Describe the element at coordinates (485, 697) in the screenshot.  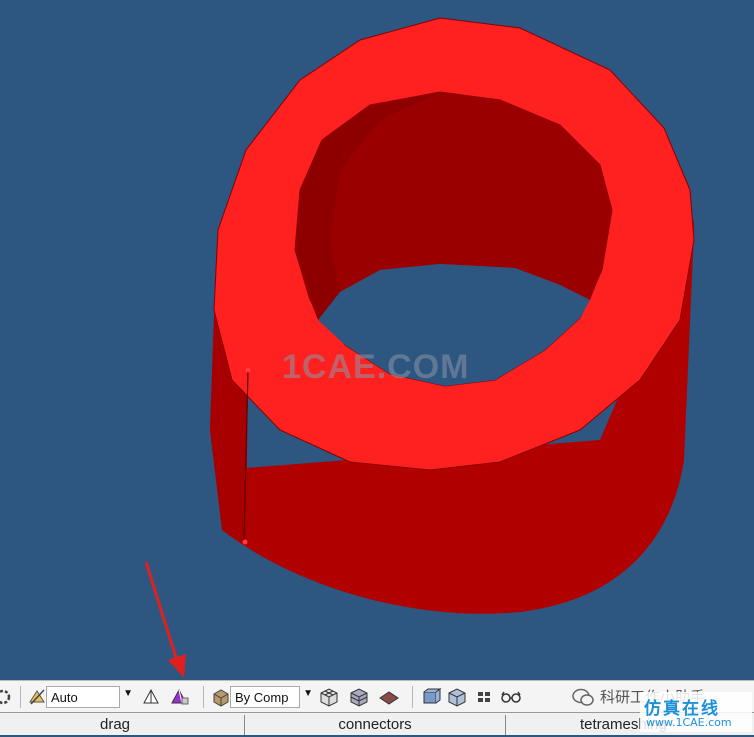
I see `element-grid-icon` at that location.